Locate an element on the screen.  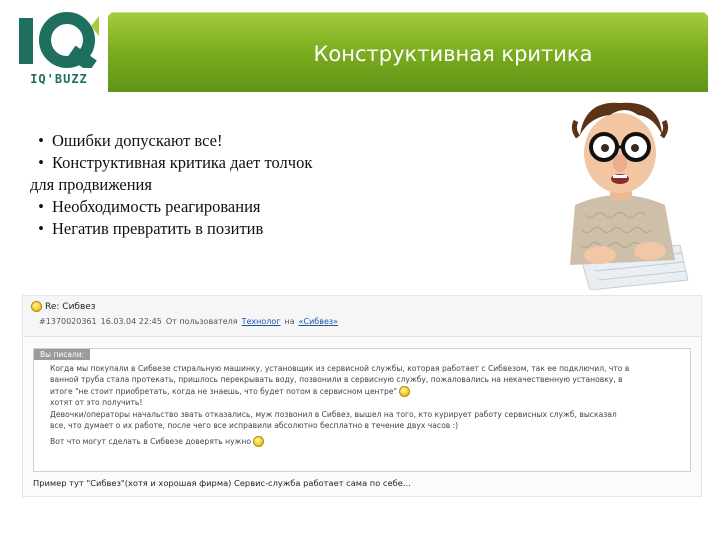
logo-mark is located at coordinates (59, 40).